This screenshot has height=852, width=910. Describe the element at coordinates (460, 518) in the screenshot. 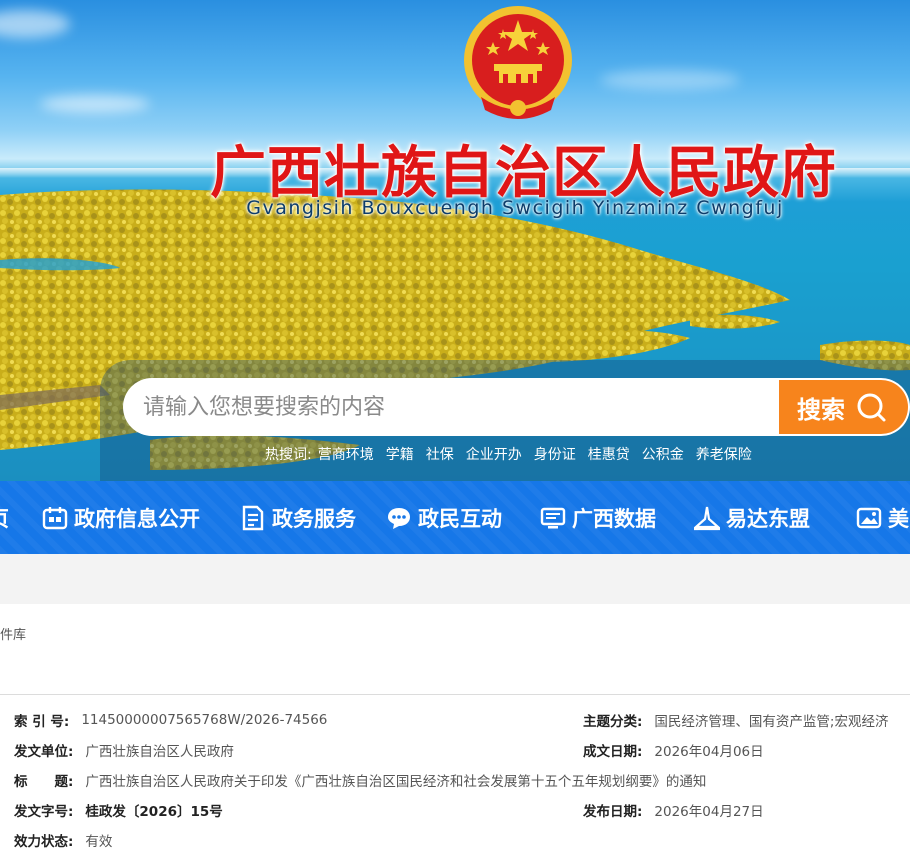

I see `nav-item-label: 政民互动` at that location.